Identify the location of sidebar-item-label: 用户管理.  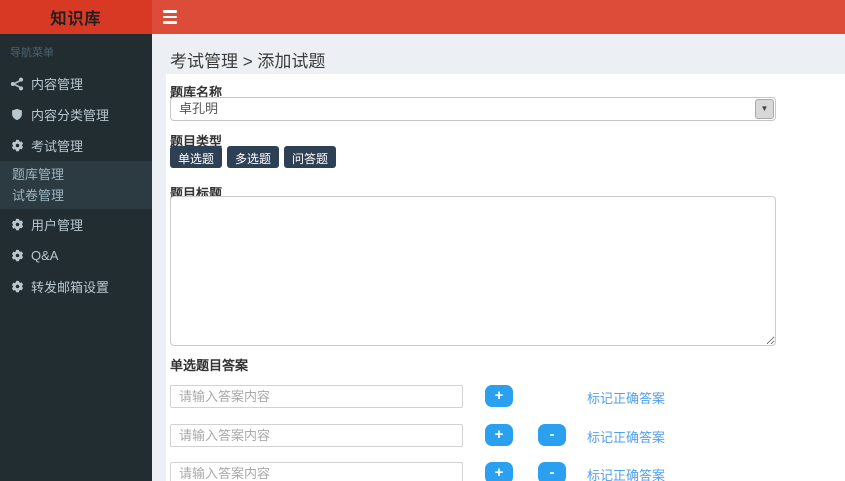
(57, 225).